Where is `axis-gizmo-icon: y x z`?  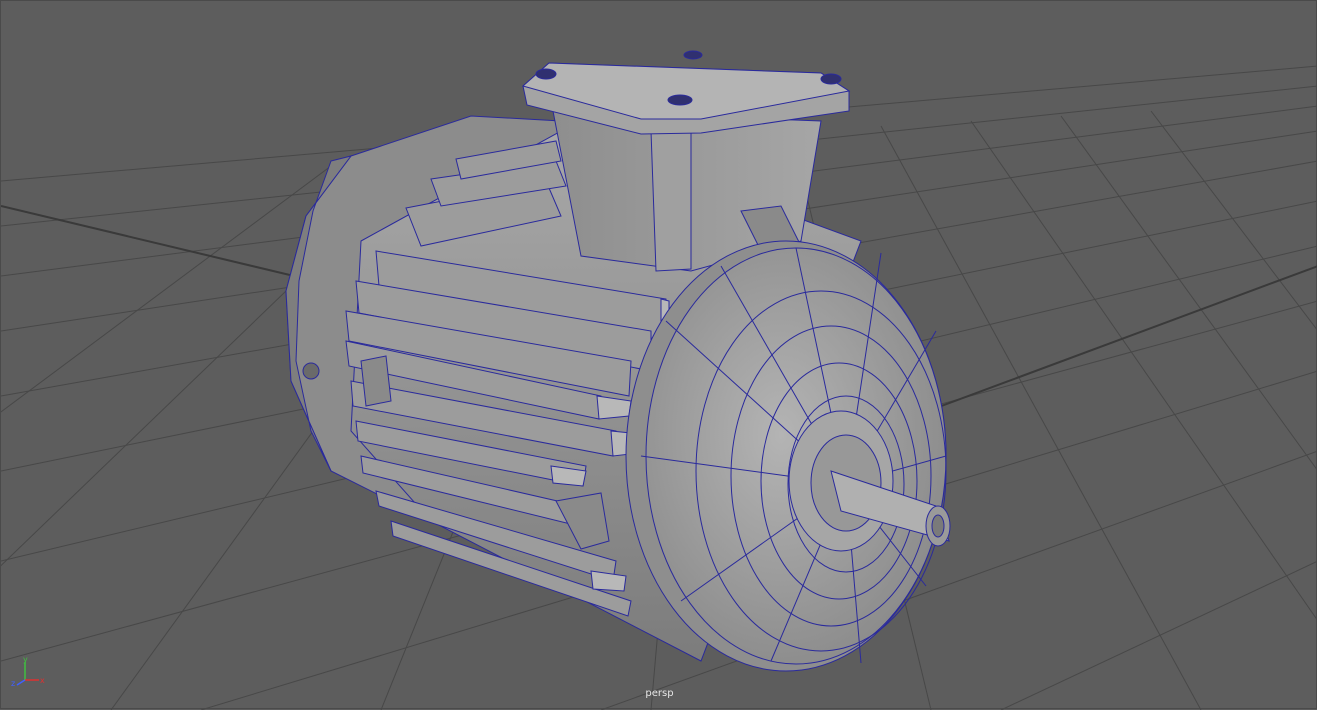
axis-gizmo-icon: y x z is located at coordinates (28, 672).